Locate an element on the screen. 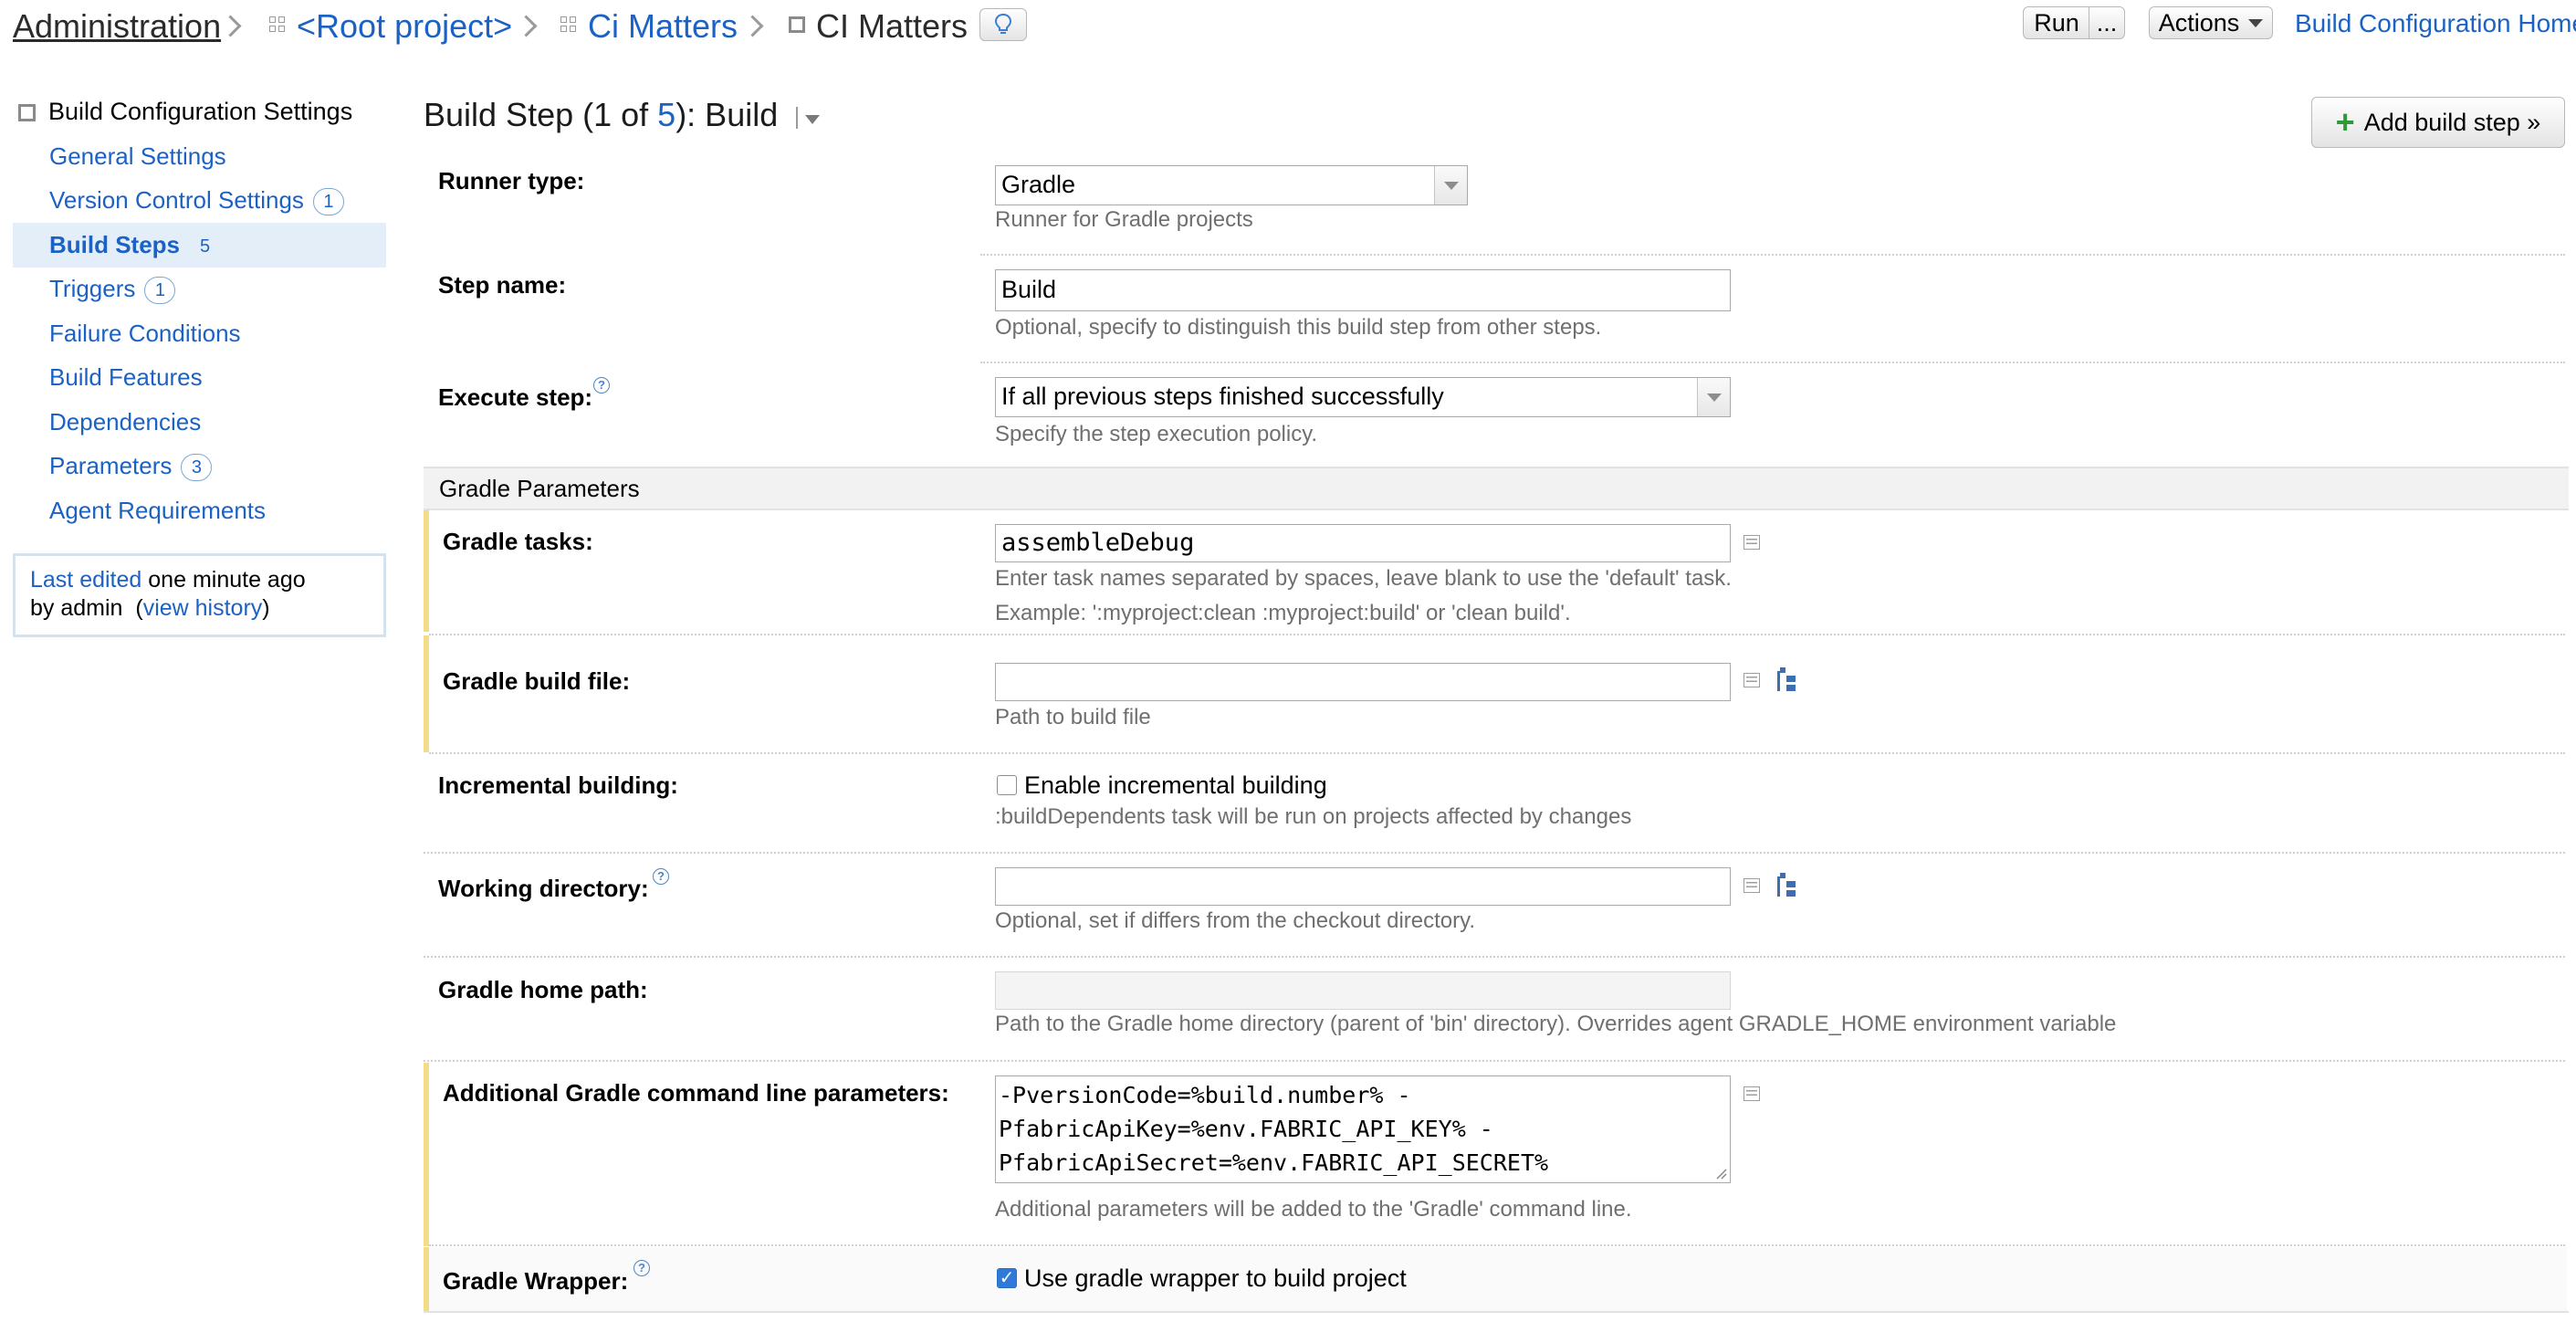 This screenshot has height=1322, width=2576. textarea-line: -PversionCode=%build.number% - is located at coordinates (1205, 1095).